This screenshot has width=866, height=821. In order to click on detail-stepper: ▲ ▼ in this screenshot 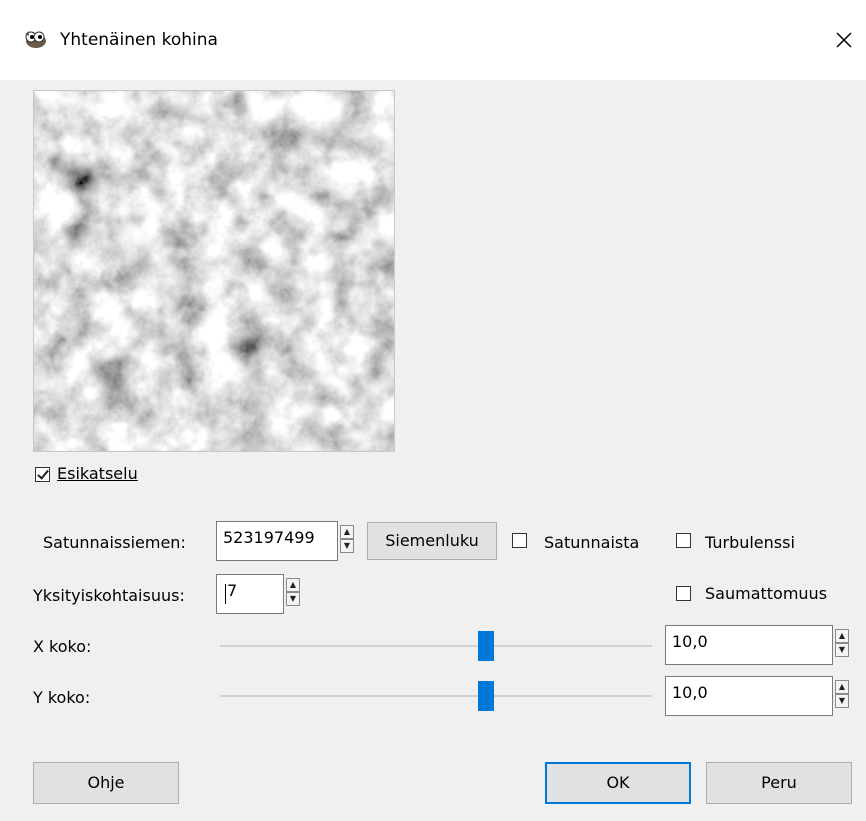, I will do `click(293, 592)`.